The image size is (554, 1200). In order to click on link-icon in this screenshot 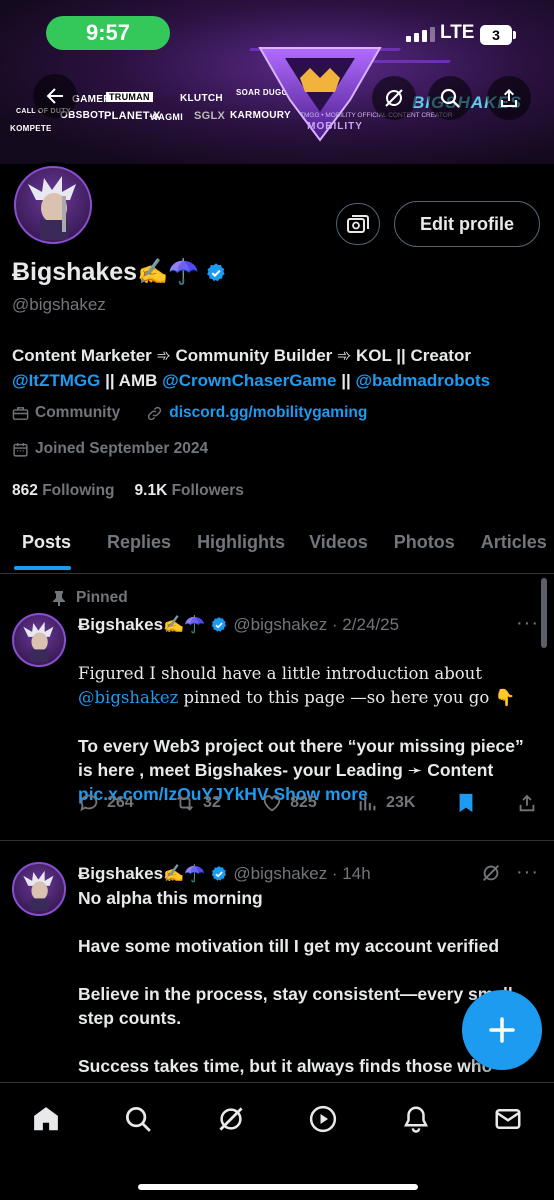, I will do `click(155, 413)`.